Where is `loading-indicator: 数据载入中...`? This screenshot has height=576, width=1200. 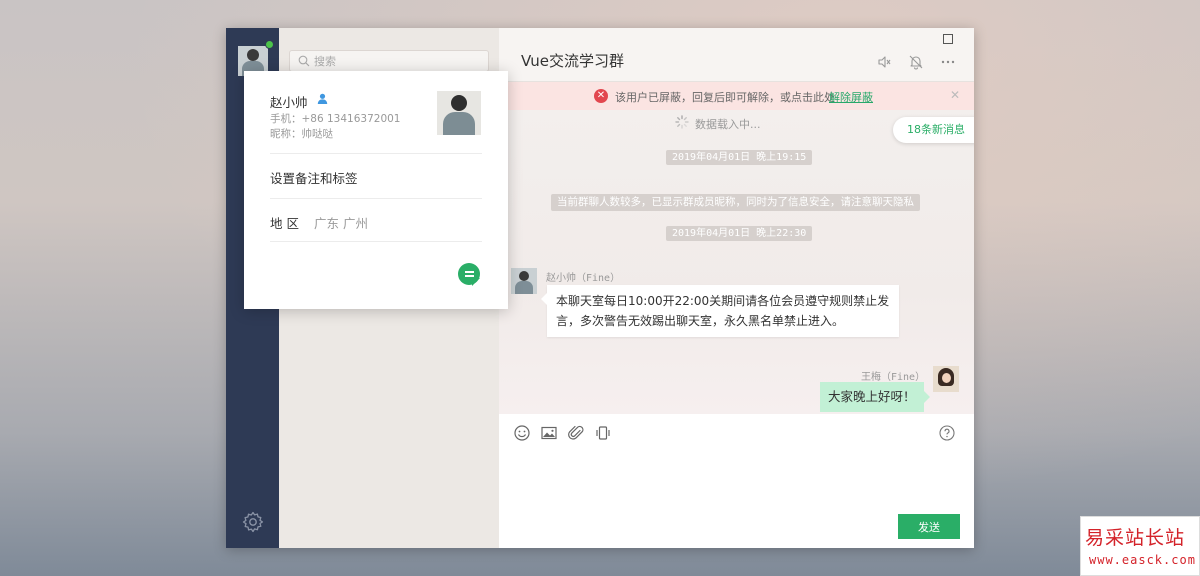
loading-indicator: 数据载入中... is located at coordinates (718, 123).